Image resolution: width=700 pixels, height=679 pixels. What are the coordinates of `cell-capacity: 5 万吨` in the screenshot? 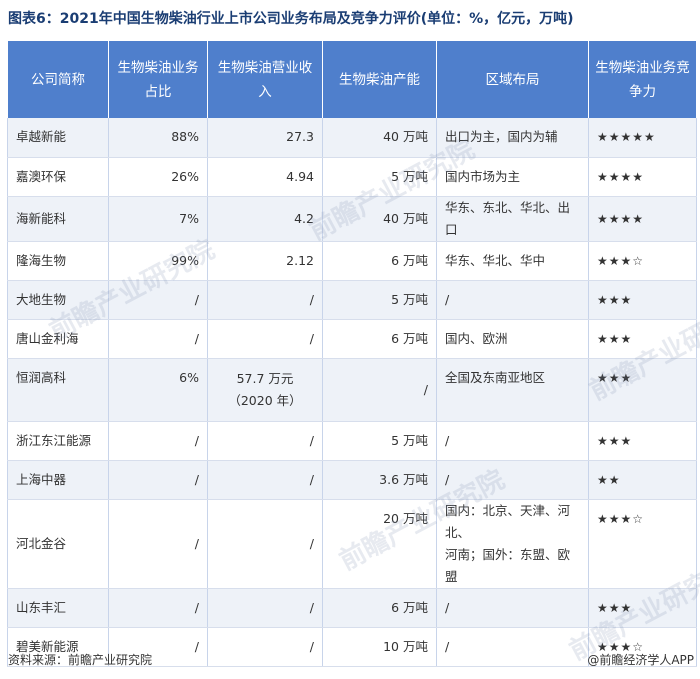 It's located at (379, 441).